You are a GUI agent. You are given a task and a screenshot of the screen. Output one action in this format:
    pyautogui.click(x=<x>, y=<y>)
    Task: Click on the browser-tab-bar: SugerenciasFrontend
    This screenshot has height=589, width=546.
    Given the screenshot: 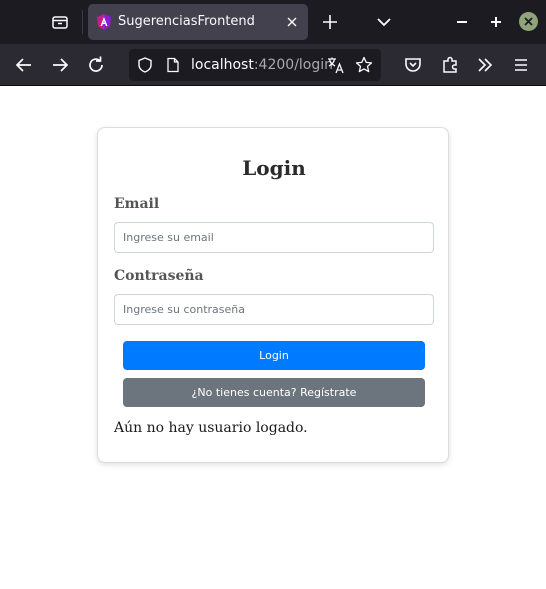 What is the action you would take?
    pyautogui.click(x=273, y=22)
    